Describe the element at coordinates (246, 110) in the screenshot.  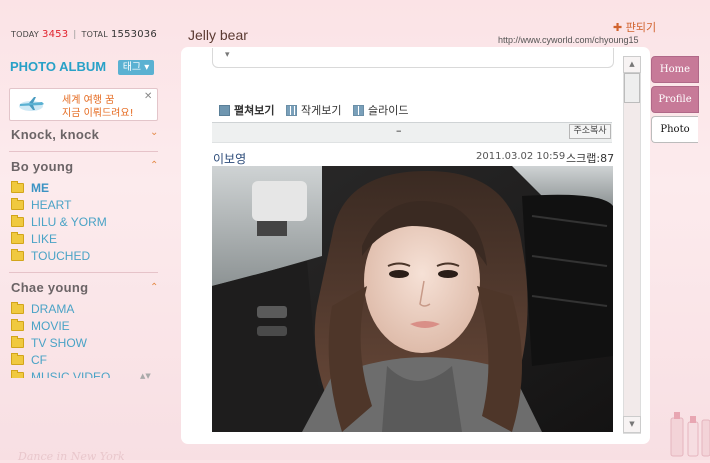
I see `view-full-option: 펼쳐보기` at that location.